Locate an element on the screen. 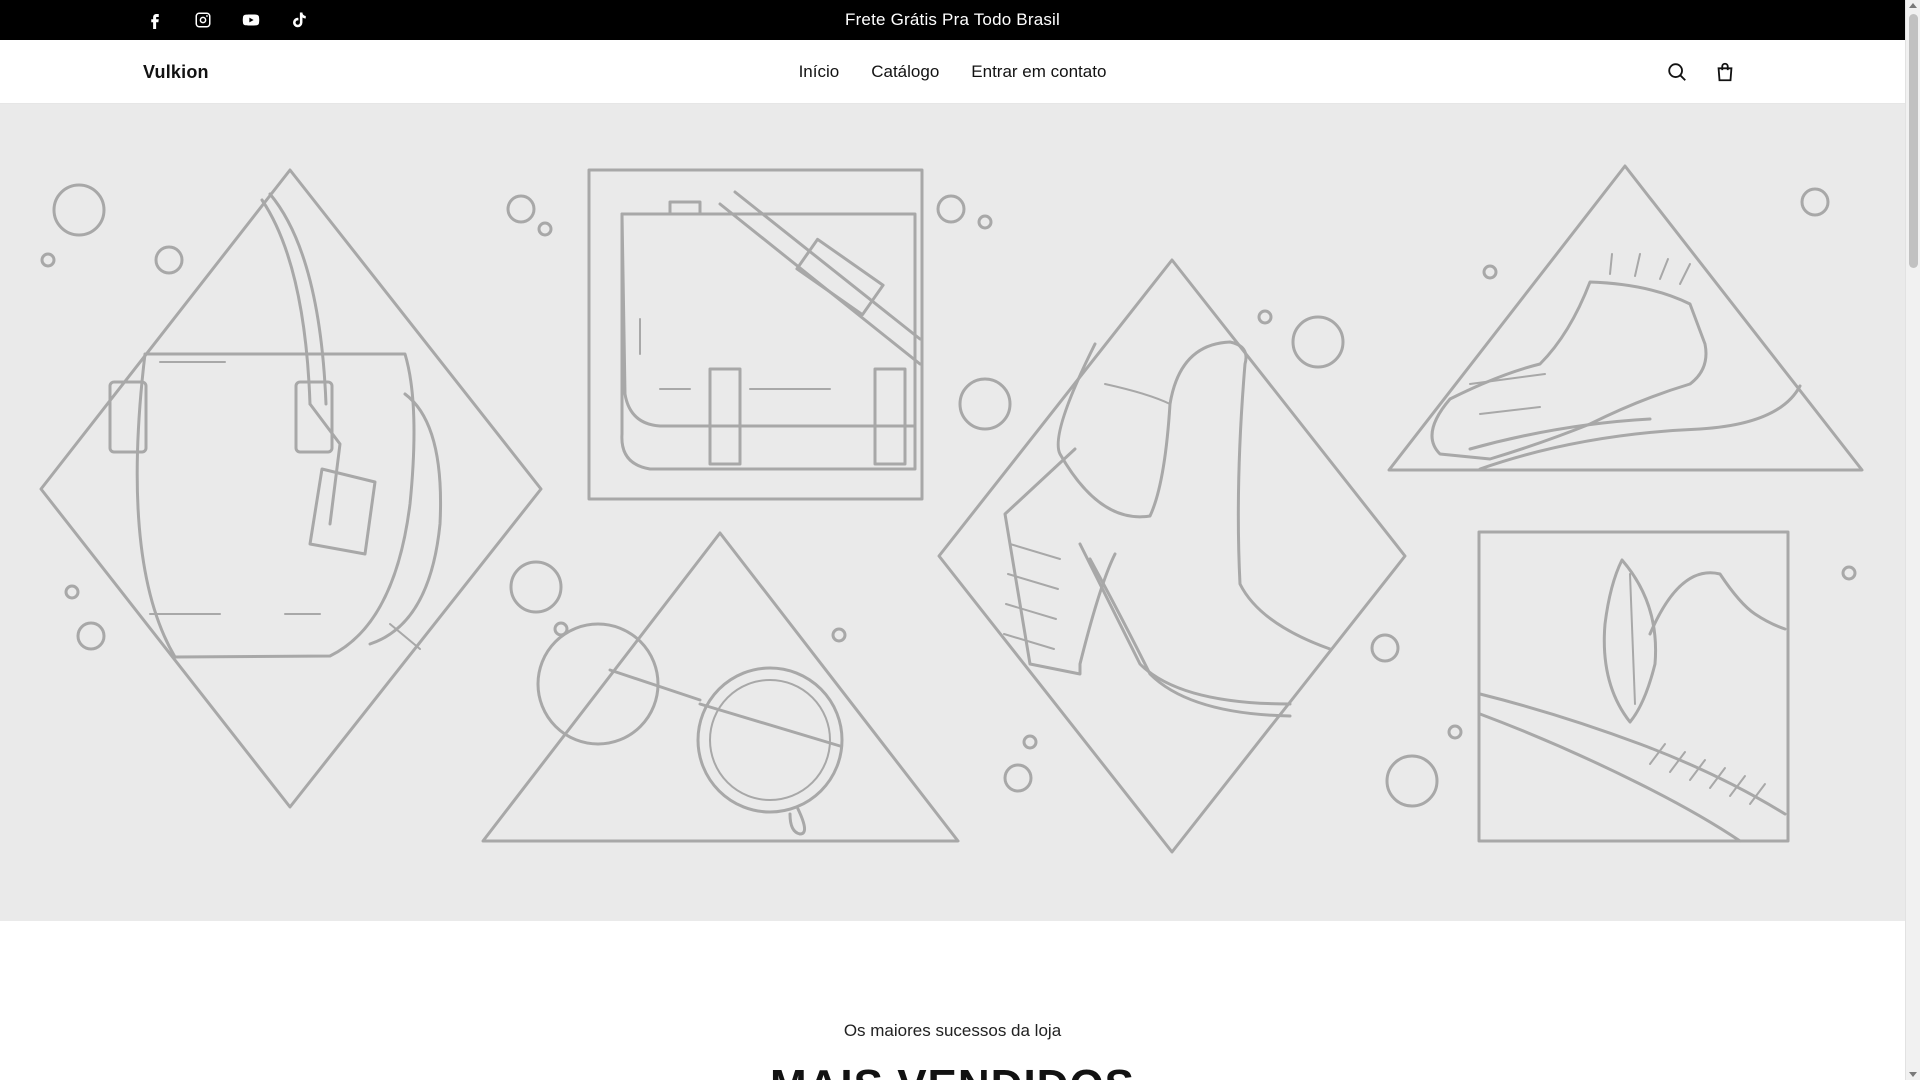 The image size is (1920, 1080). announcement-text: Frete Grátis Pra Todo Brasil is located at coordinates (952, 19).